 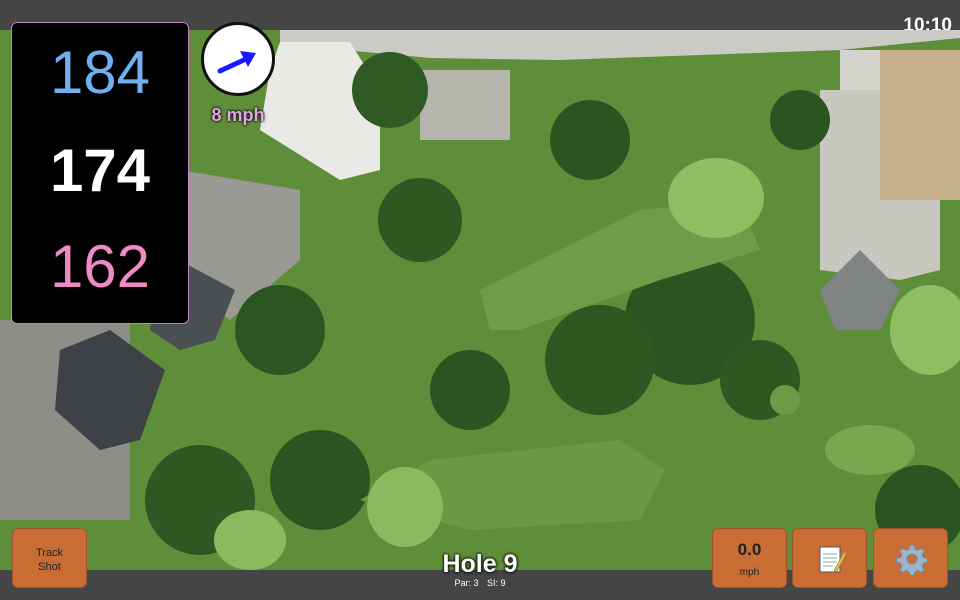 What do you see at coordinates (100, 72) in the screenshot?
I see `back-distance: 184` at bounding box center [100, 72].